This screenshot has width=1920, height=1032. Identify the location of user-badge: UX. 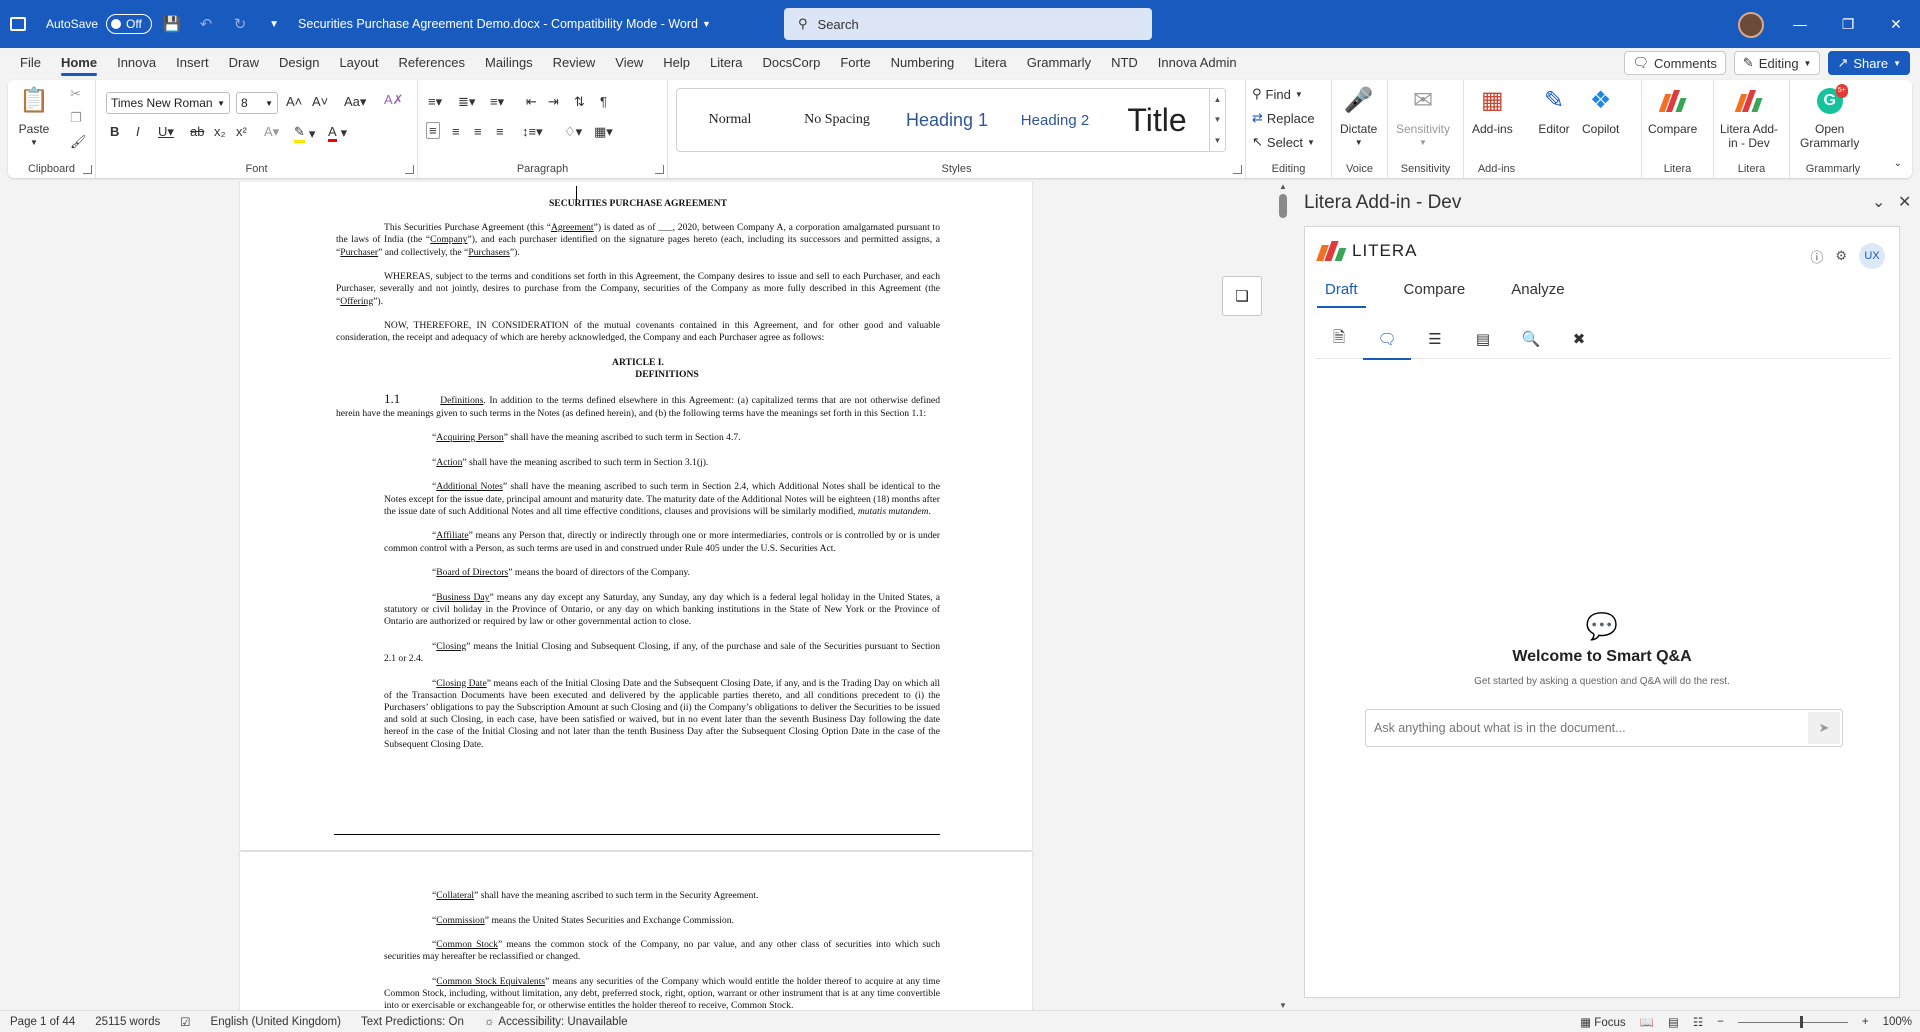
(1872, 256).